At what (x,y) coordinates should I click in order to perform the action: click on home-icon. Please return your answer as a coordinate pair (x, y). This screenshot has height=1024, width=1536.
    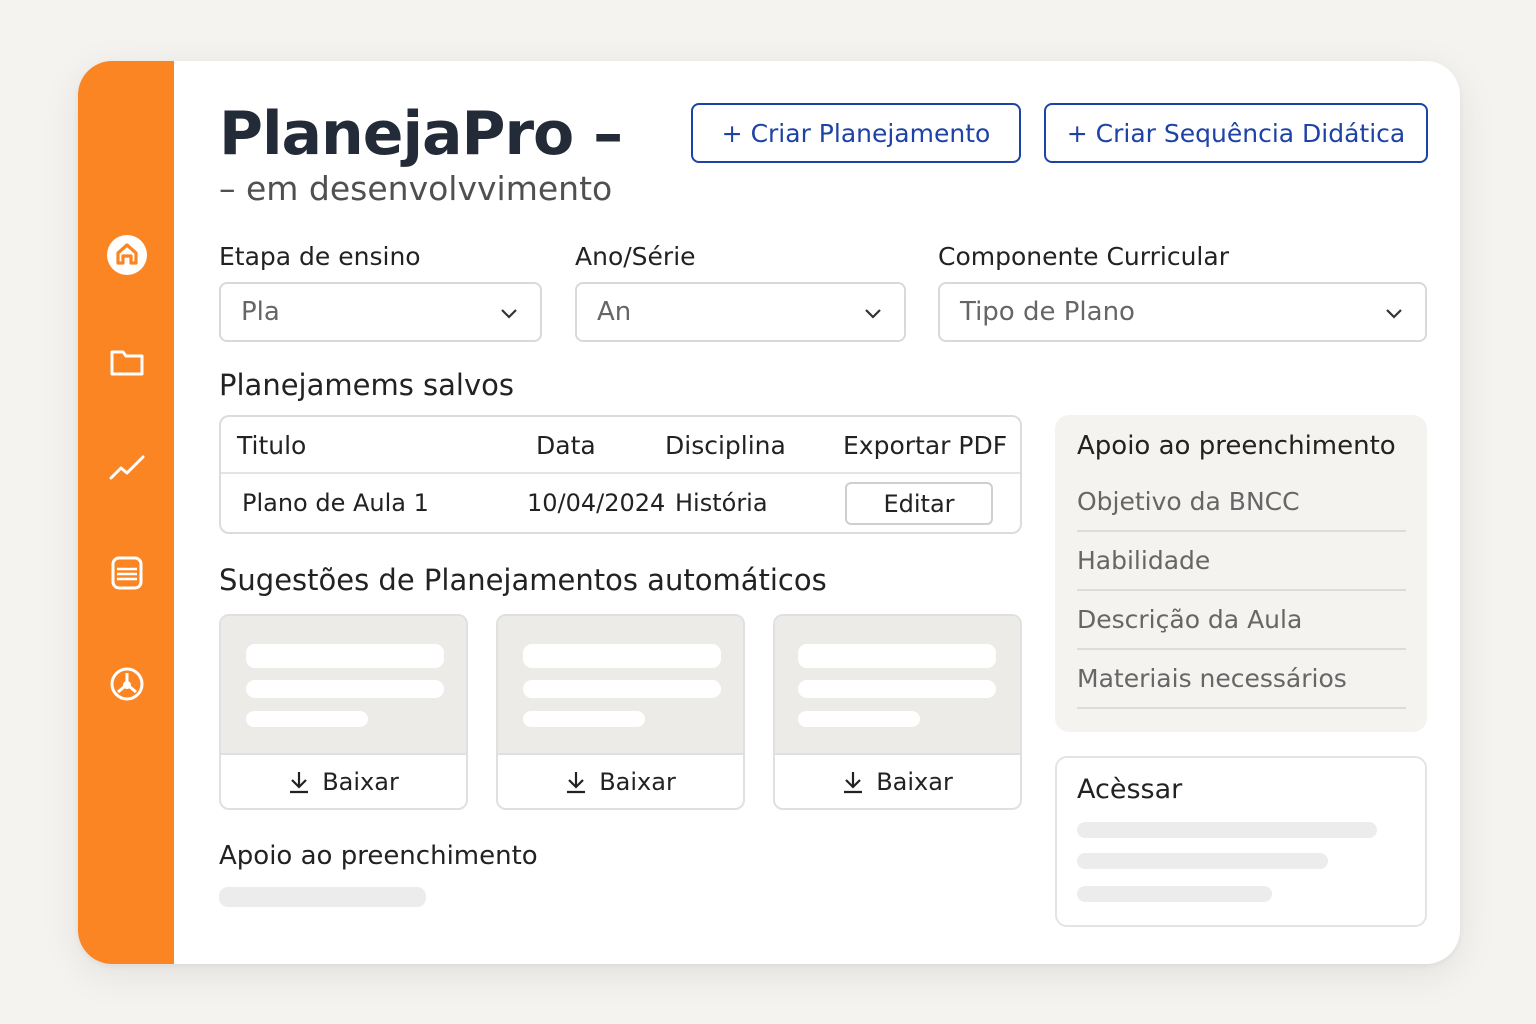
    Looking at the image, I should click on (127, 255).